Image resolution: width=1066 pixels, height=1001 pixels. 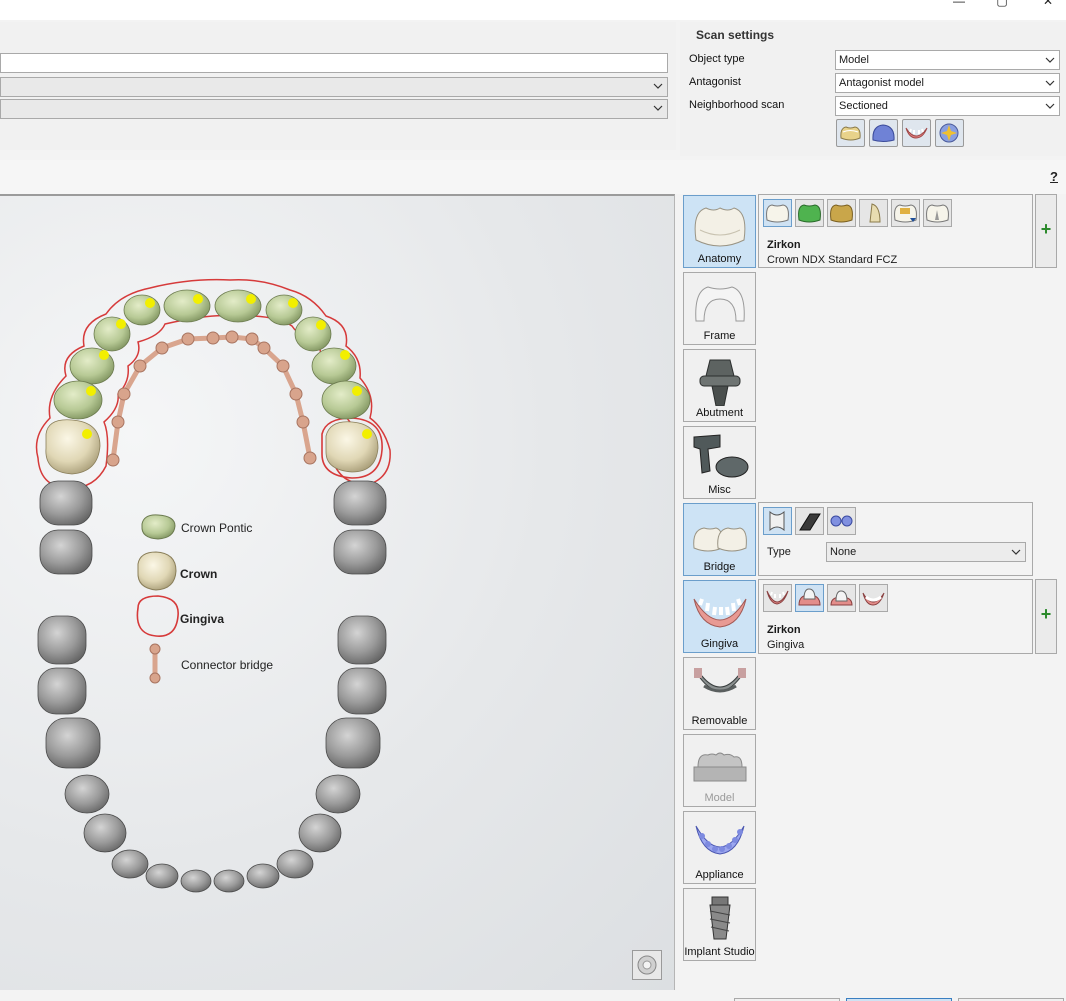 I want to click on add-gingiva-button: +, so click(x=1046, y=616).